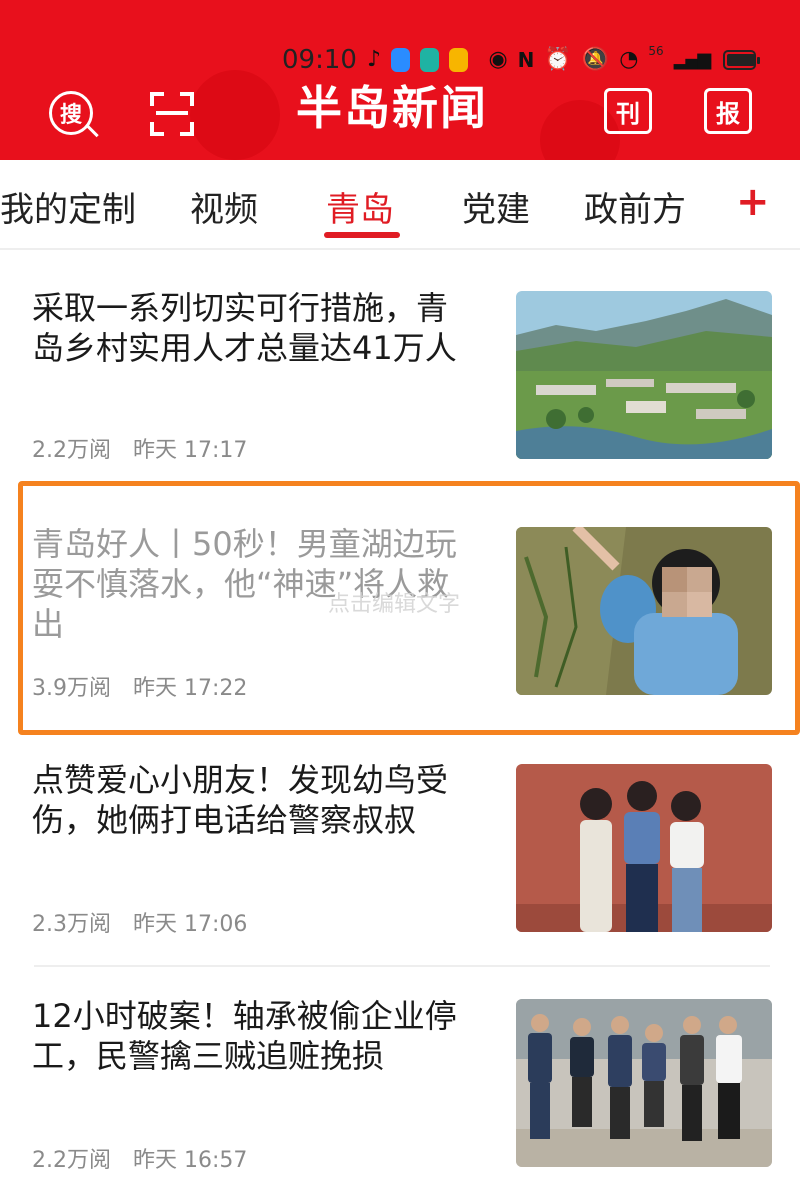 The image size is (800, 1198). What do you see at coordinates (394, 604) in the screenshot?
I see `edit-text-hint: 点击编辑文字` at bounding box center [394, 604].